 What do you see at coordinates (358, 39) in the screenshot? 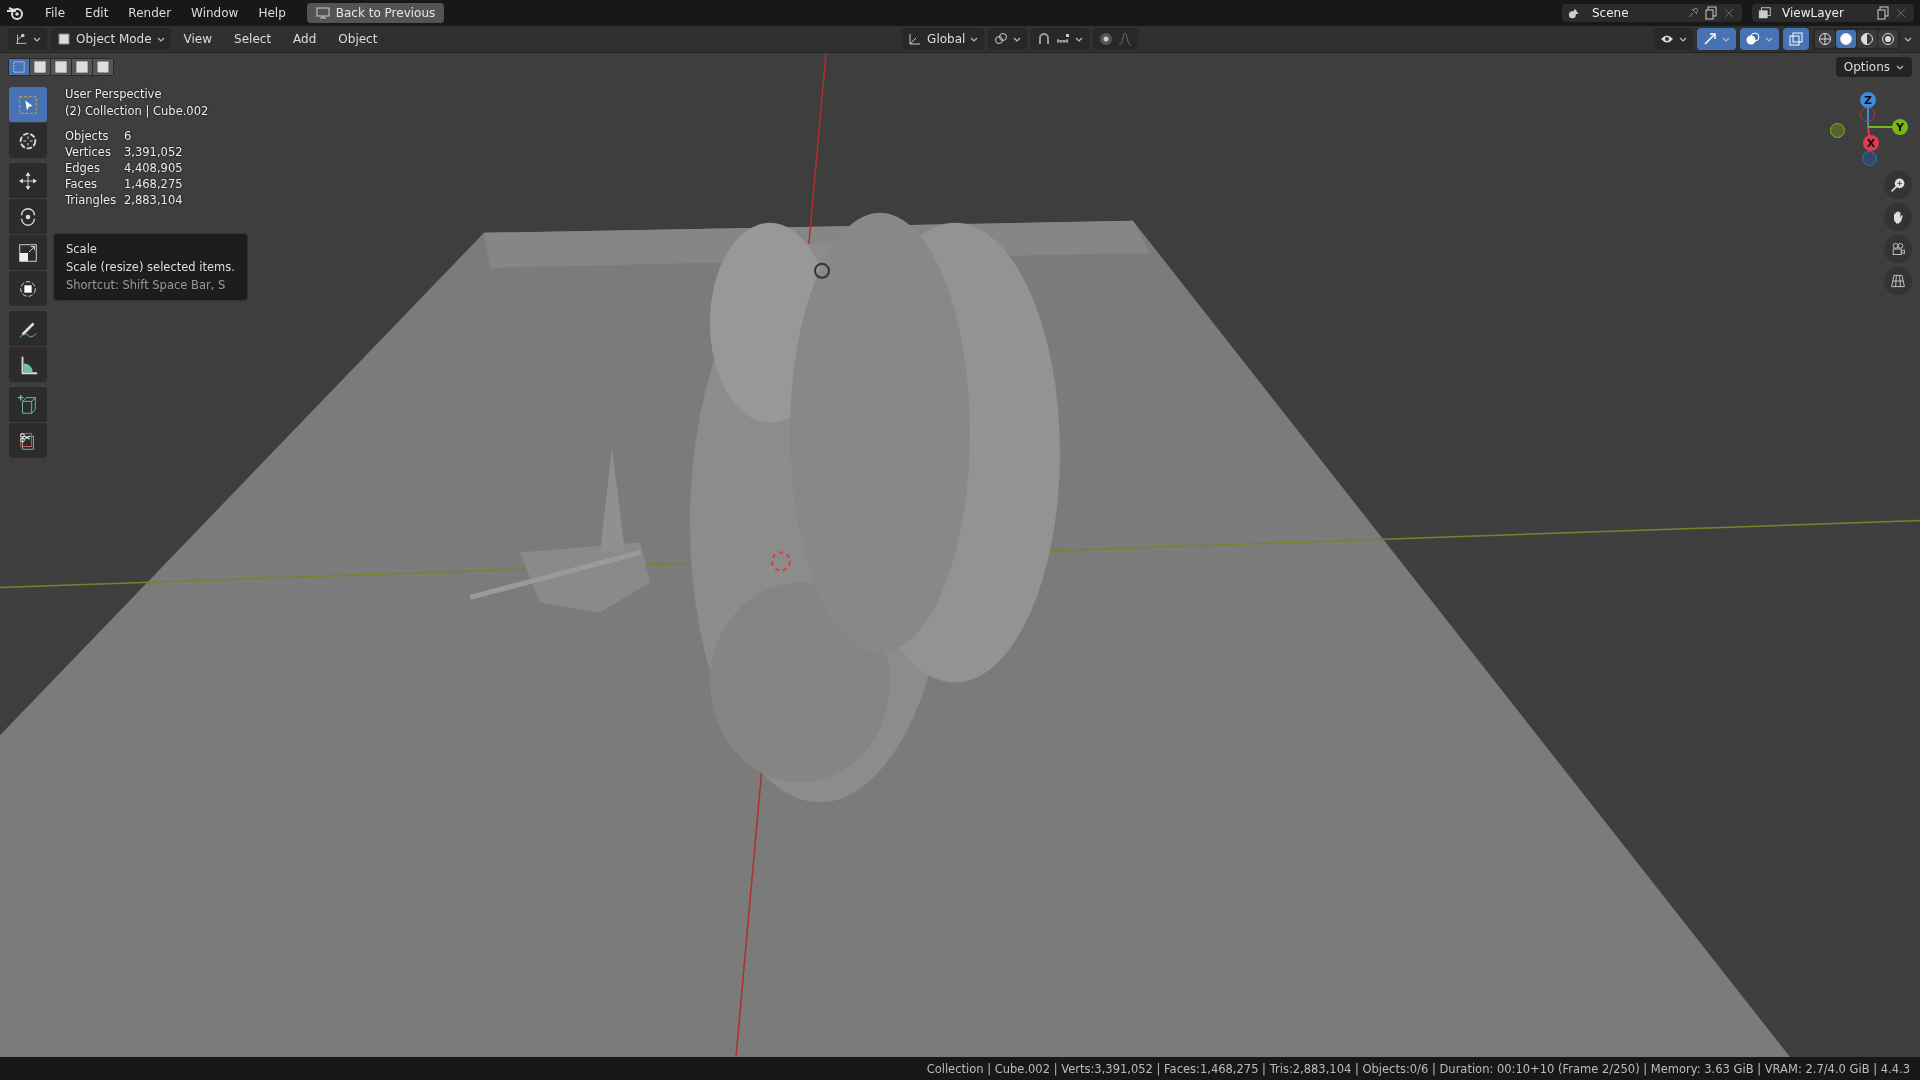
I see `menu-item: Object` at bounding box center [358, 39].